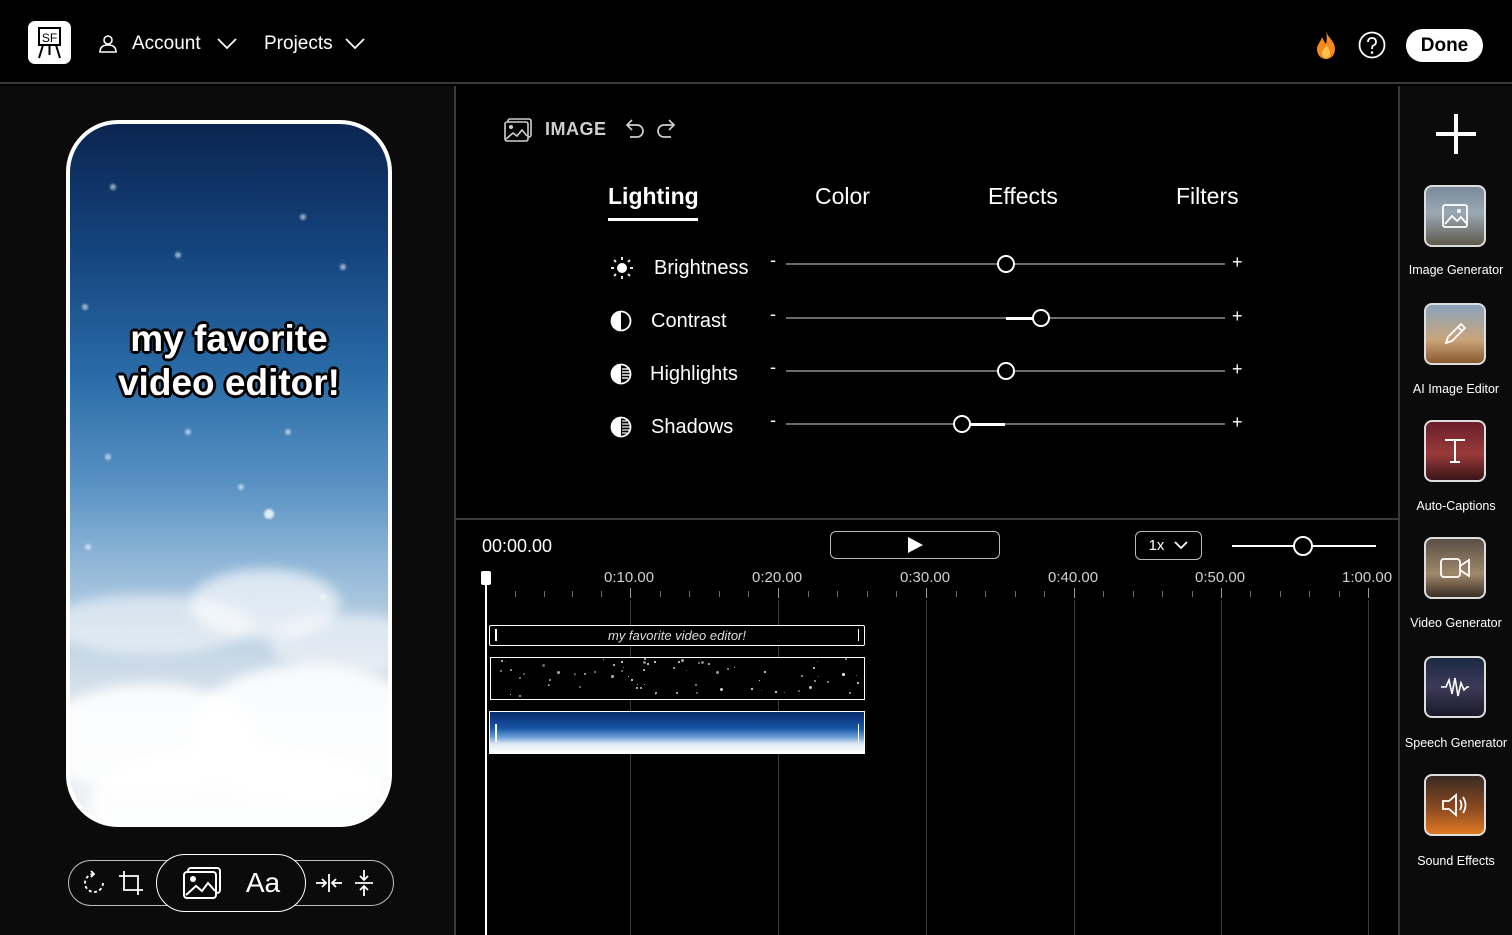  What do you see at coordinates (1455, 451) in the screenshot?
I see `tool-auto-captions` at bounding box center [1455, 451].